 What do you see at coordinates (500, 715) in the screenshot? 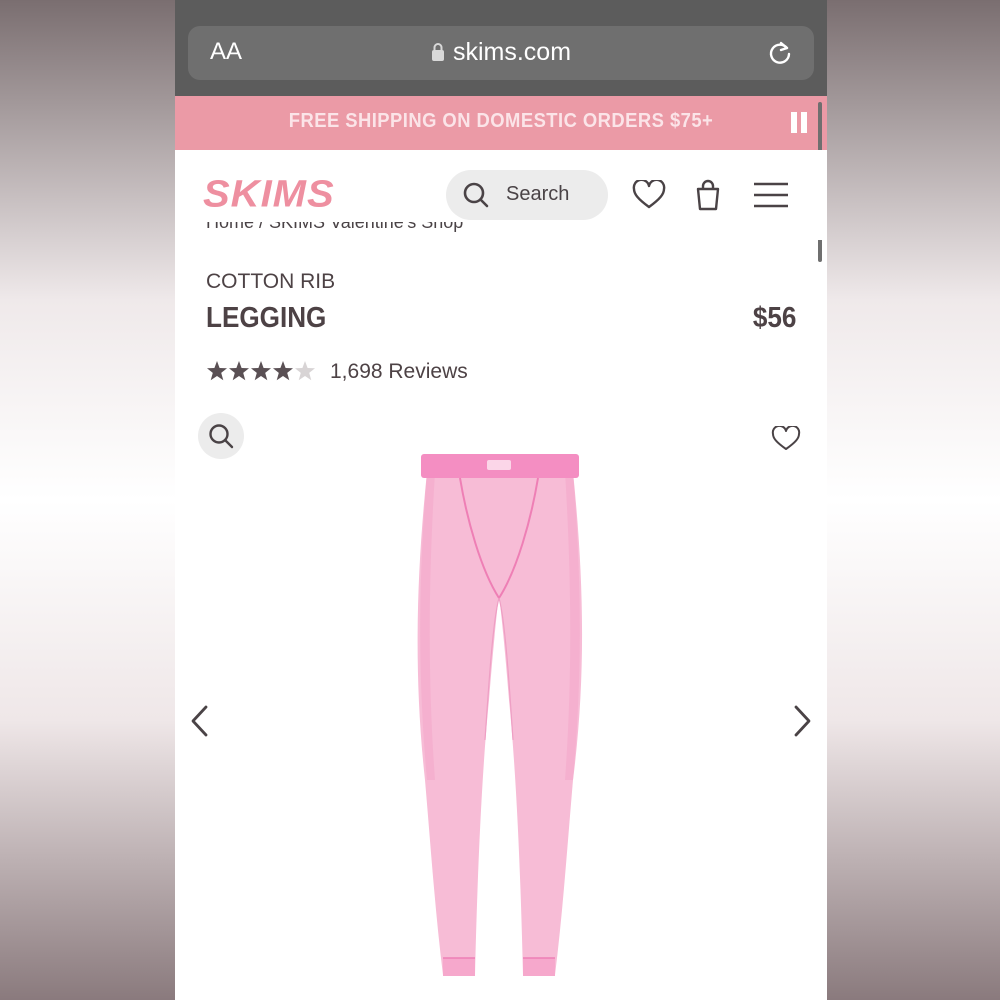
I see `product-image` at bounding box center [500, 715].